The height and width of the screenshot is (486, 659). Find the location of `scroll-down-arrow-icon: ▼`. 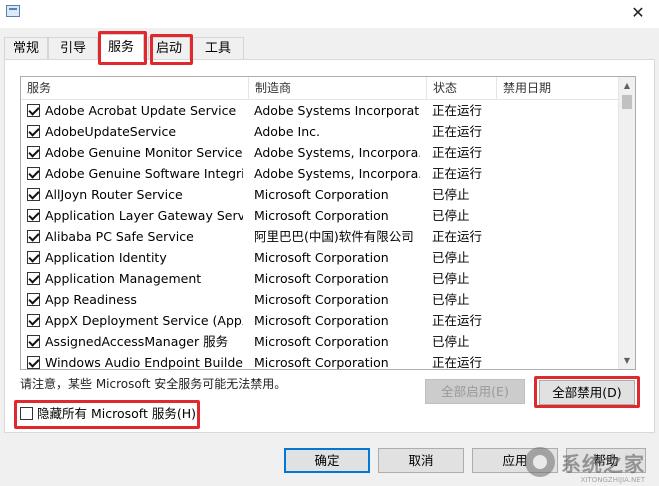

scroll-down-arrow-icon: ▼ is located at coordinates (627, 360).